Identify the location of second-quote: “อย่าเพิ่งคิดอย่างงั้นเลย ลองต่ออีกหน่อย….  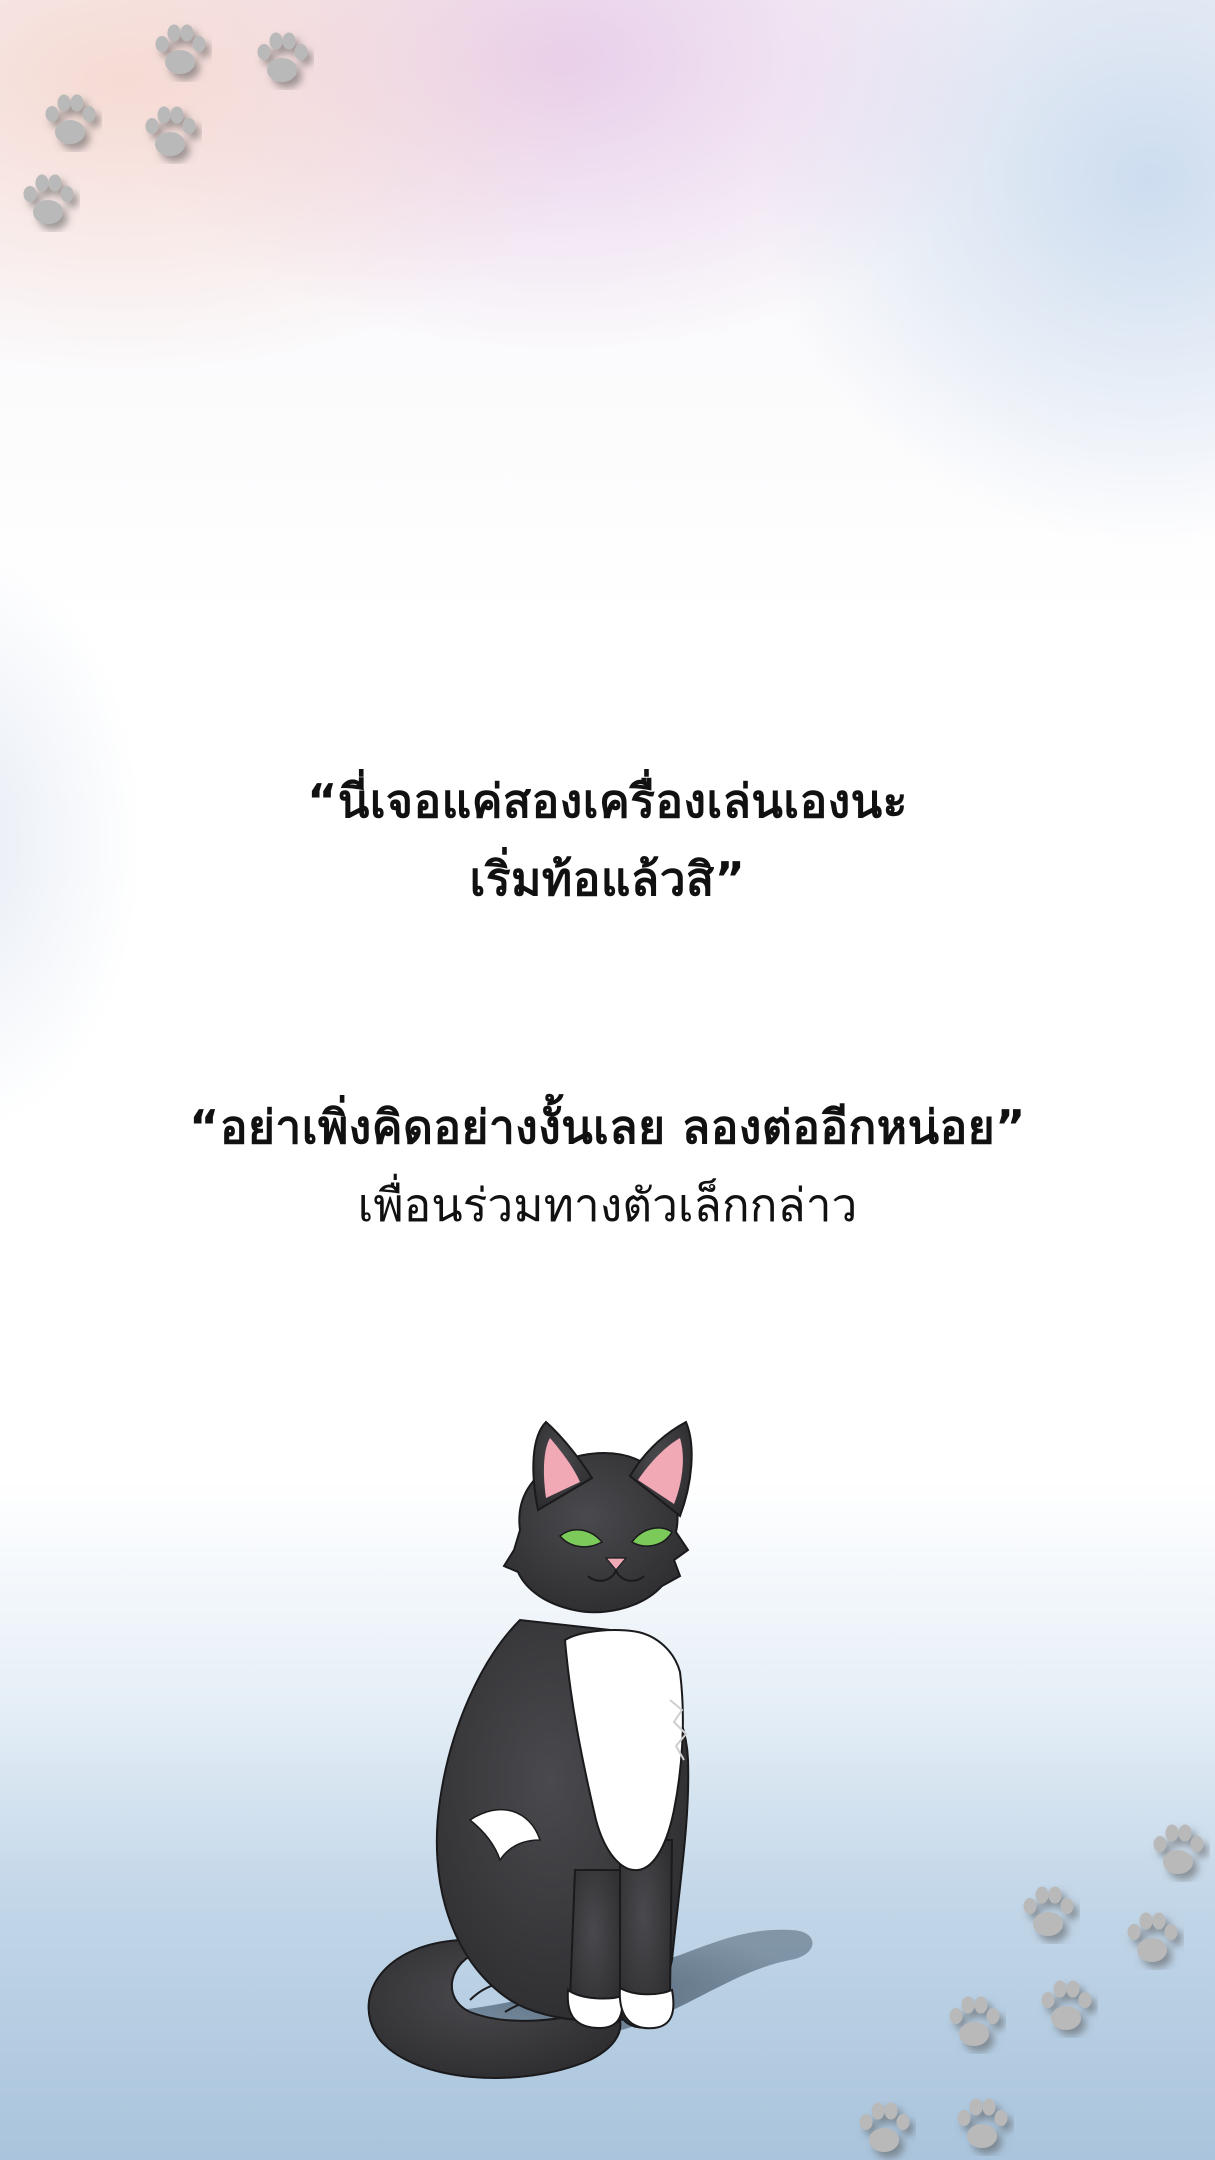
(607, 1166).